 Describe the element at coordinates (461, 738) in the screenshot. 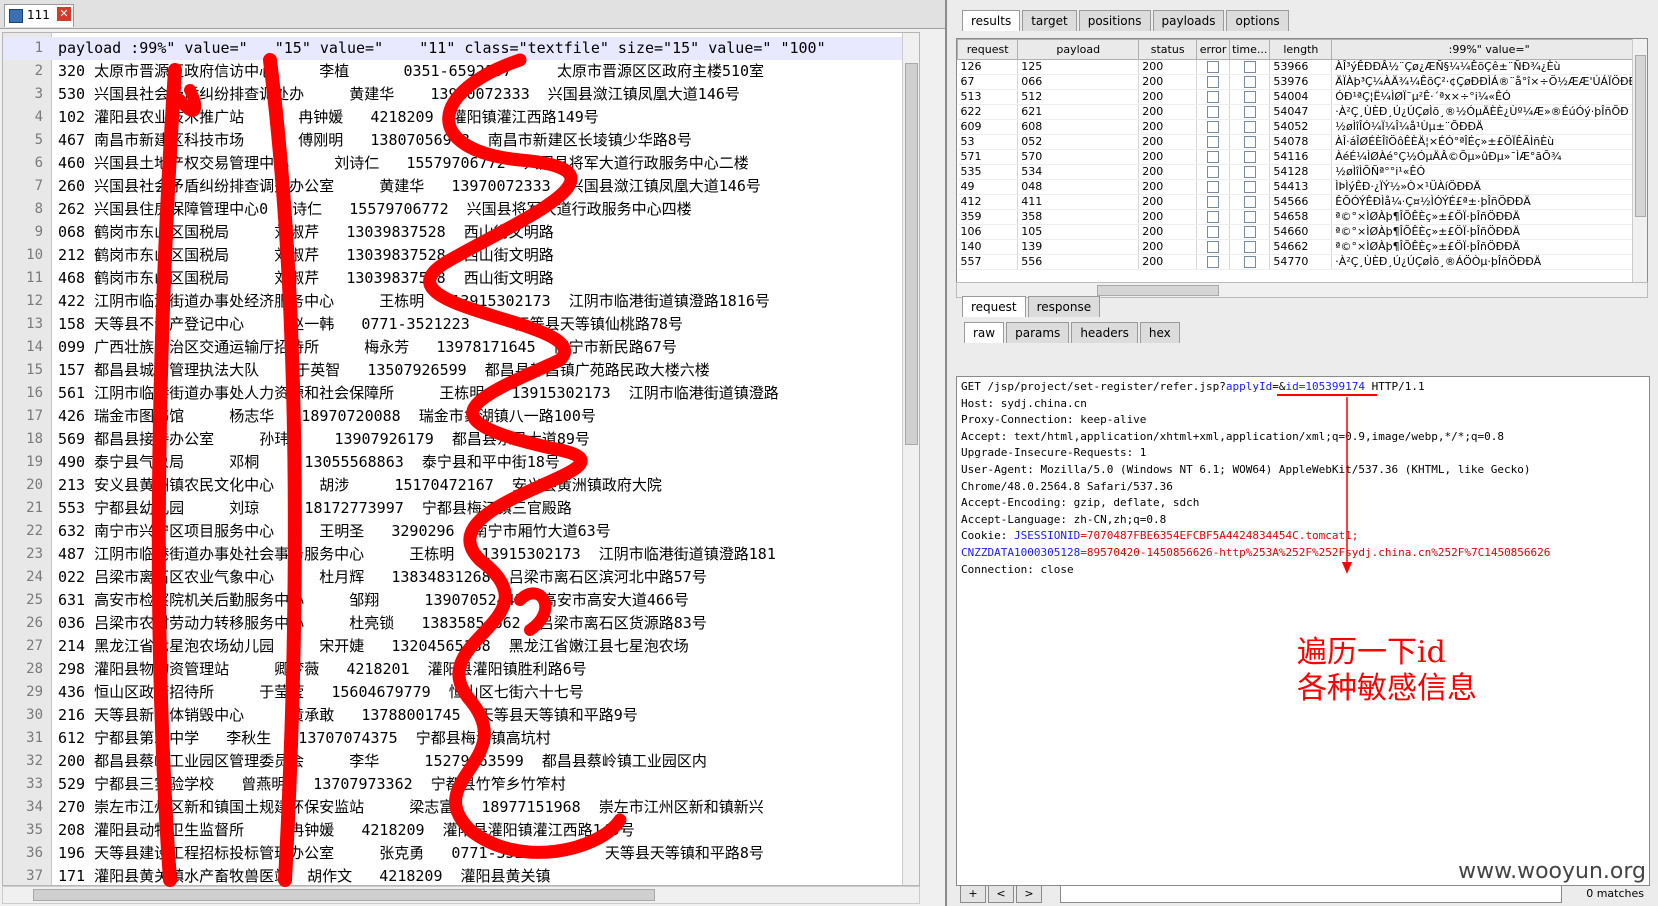

I see `editor-line: 31 612 宁都县第二中学 李秋生 13707074375 宁都县梅江镇高坑村` at that location.